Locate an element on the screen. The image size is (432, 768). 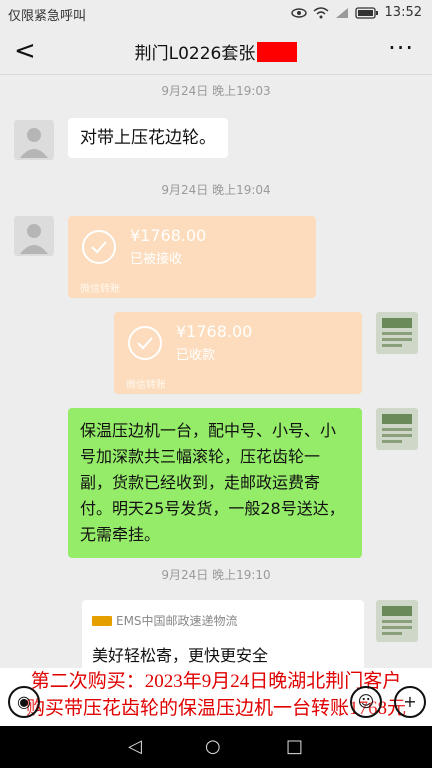
timestamp: 9月24日 晚上19:03 is located at coordinates (216, 91).